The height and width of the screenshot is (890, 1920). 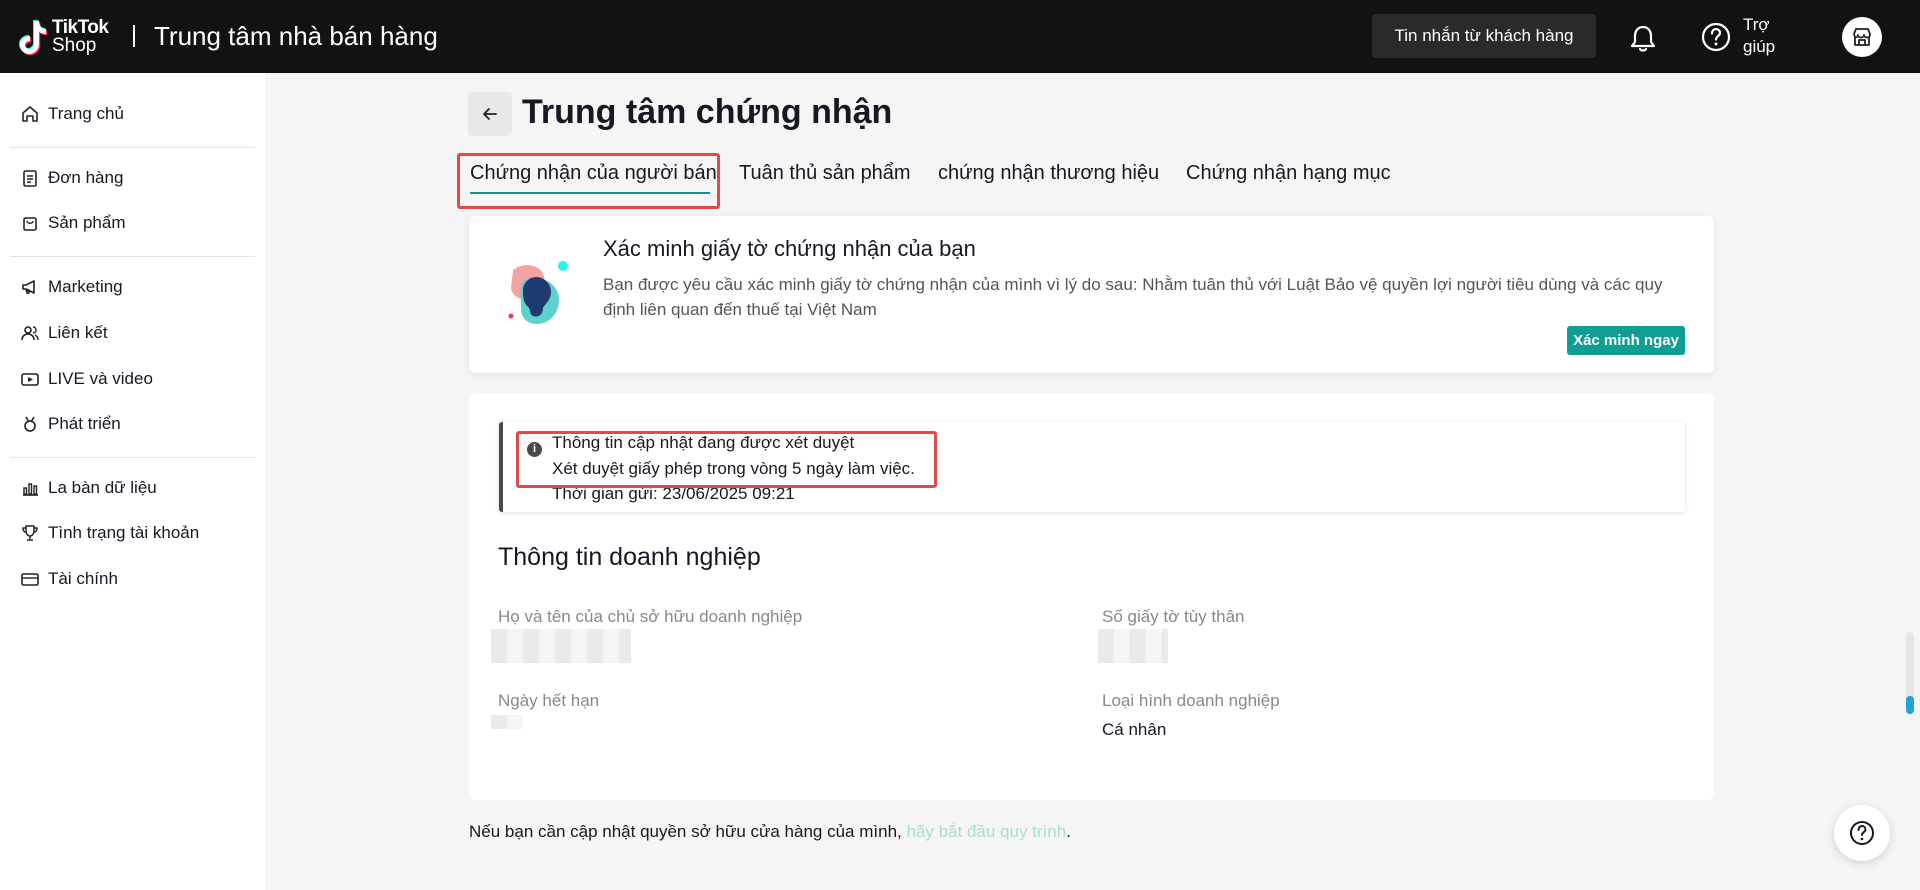 What do you see at coordinates (538, 292) in the screenshot?
I see `identity-illustration-icon` at bounding box center [538, 292].